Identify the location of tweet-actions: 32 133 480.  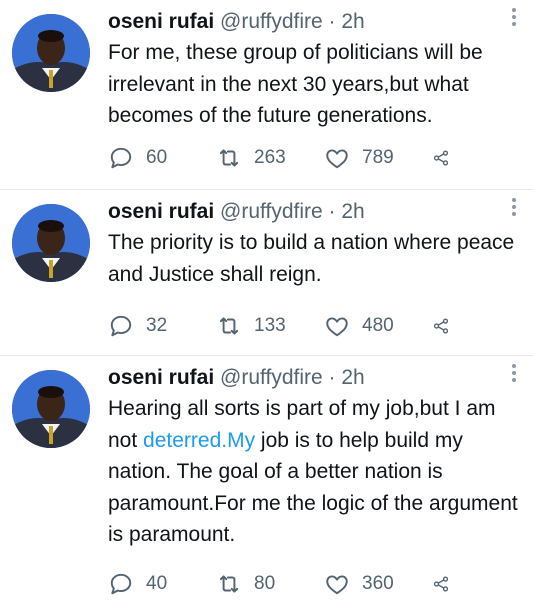
(300, 326).